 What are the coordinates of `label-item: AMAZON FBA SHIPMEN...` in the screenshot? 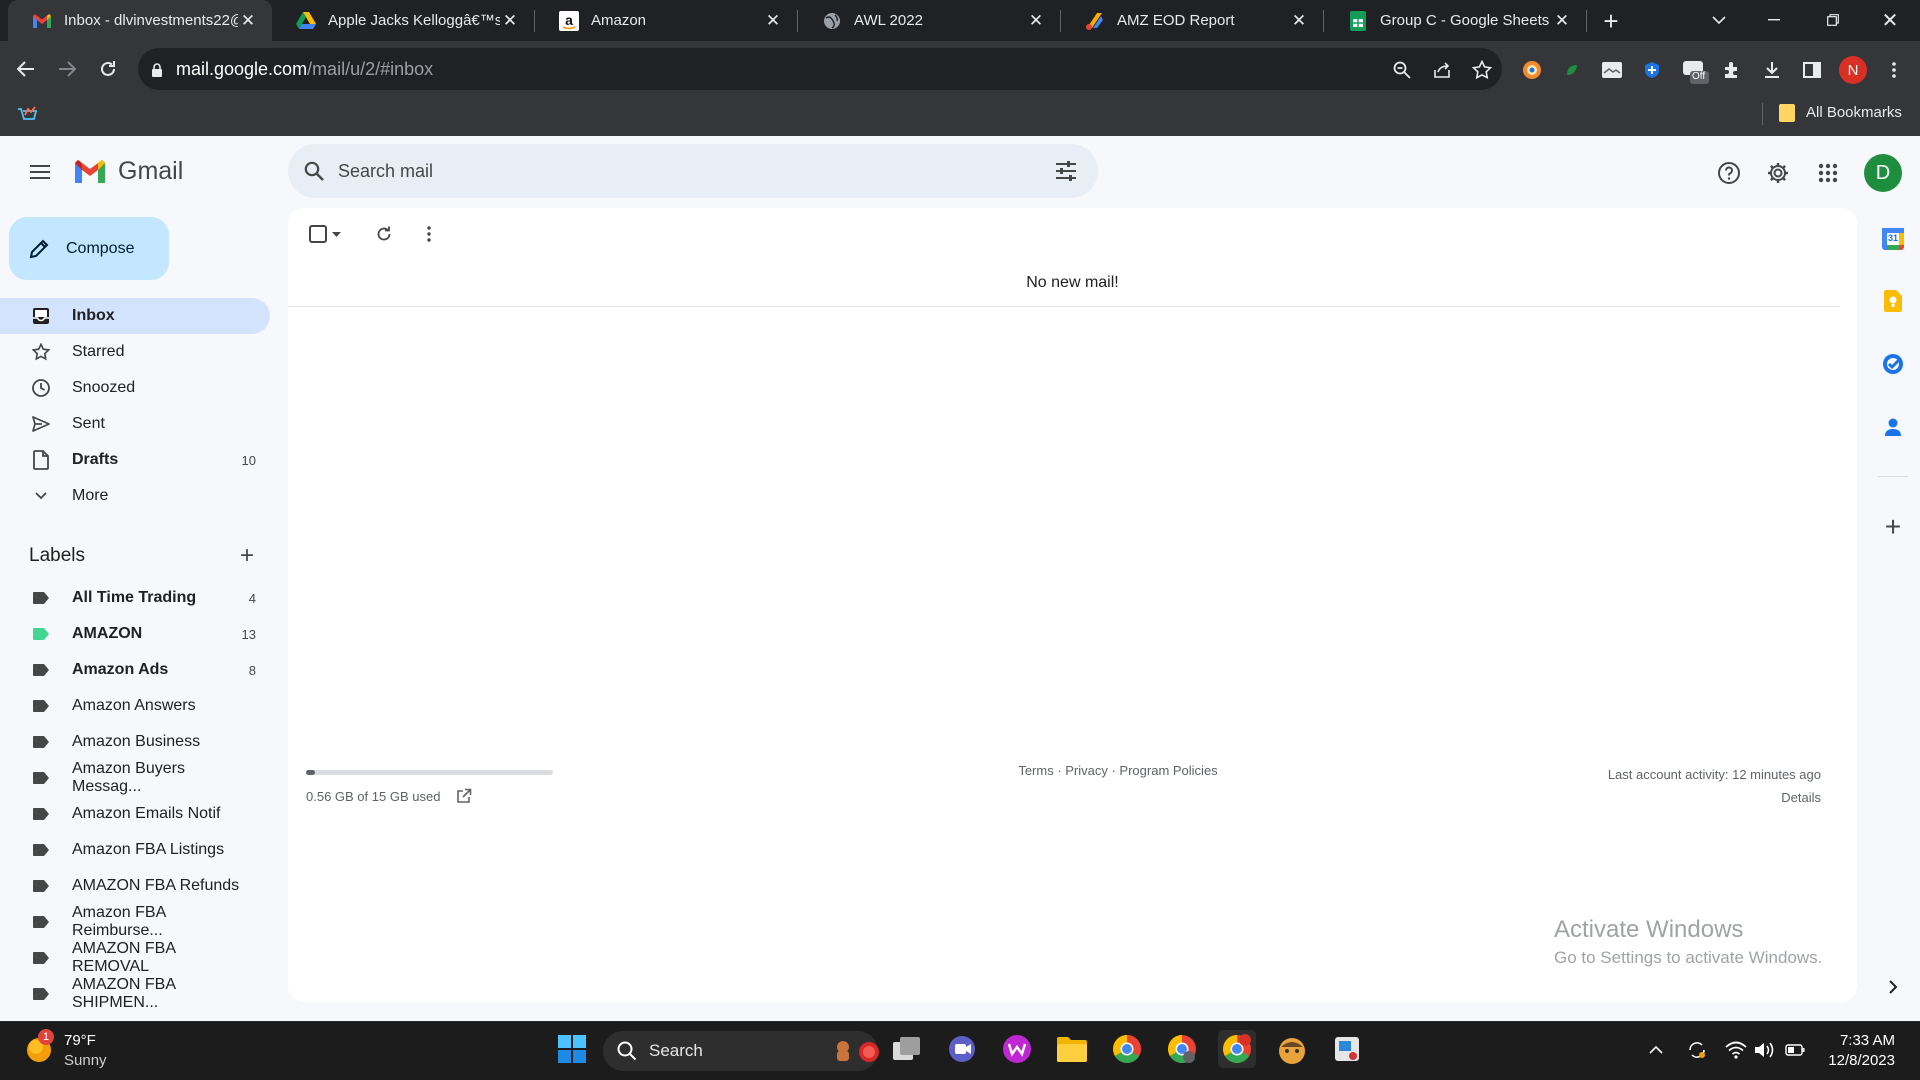 It's located at (135, 994).